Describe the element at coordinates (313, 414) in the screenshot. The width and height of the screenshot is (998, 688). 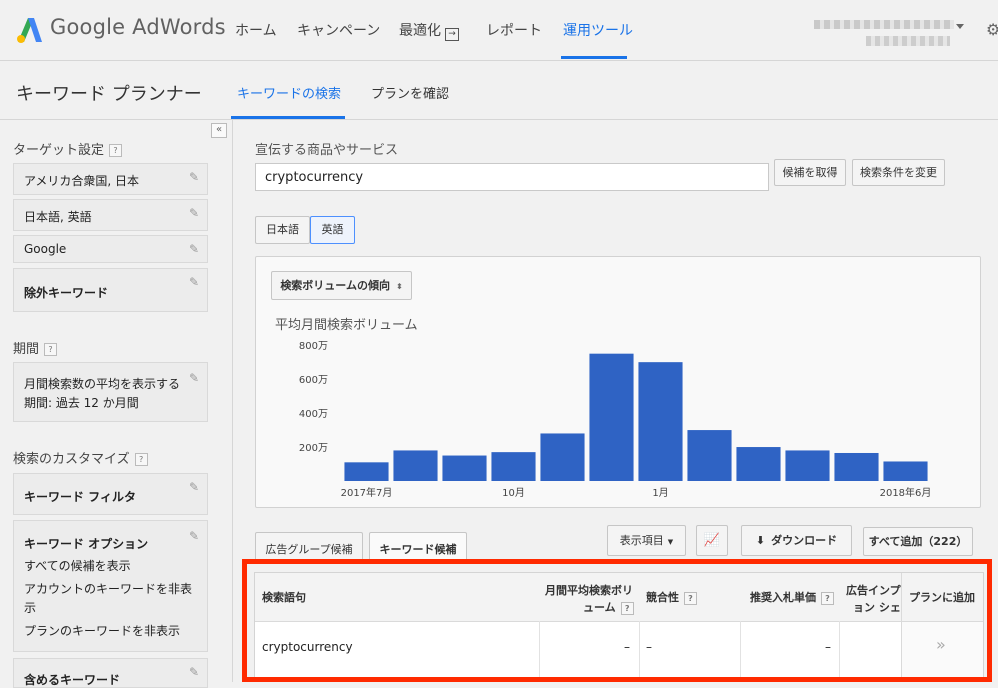
I see `y-tick-label: 400万` at that location.